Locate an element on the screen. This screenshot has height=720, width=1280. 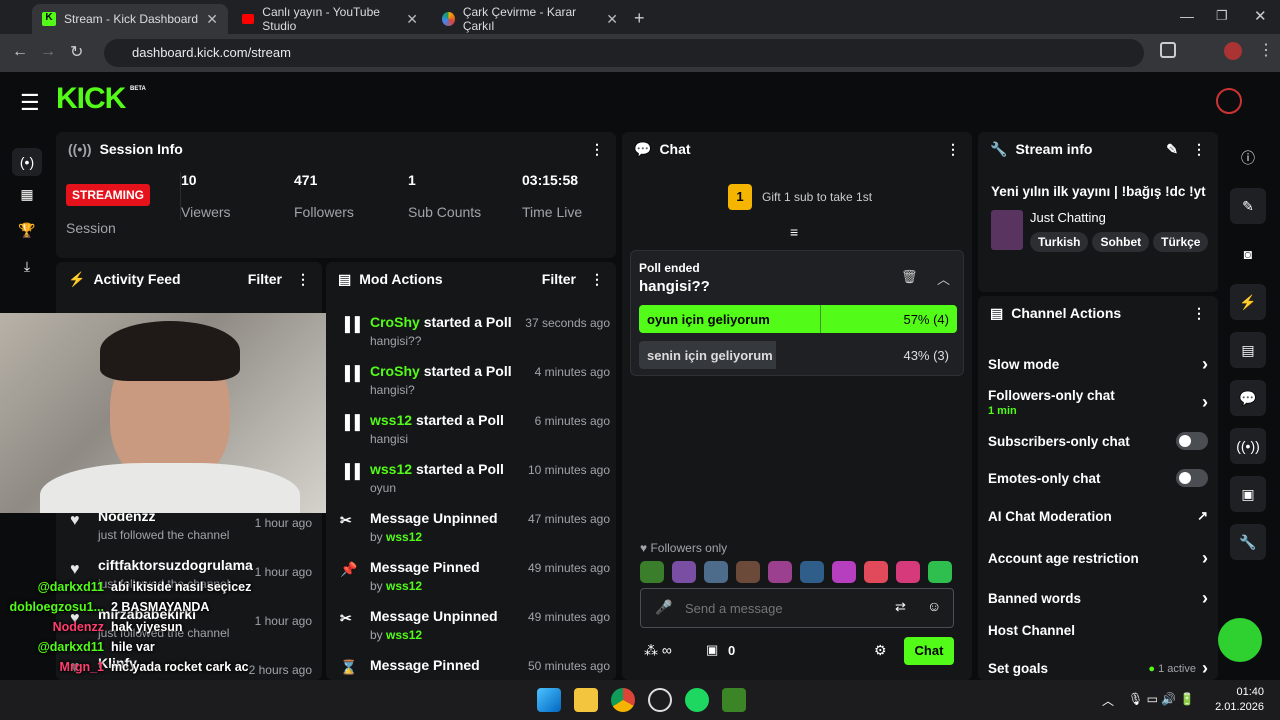
tray-chevron-icon: ︿ is located at coordinates (1108, 700).